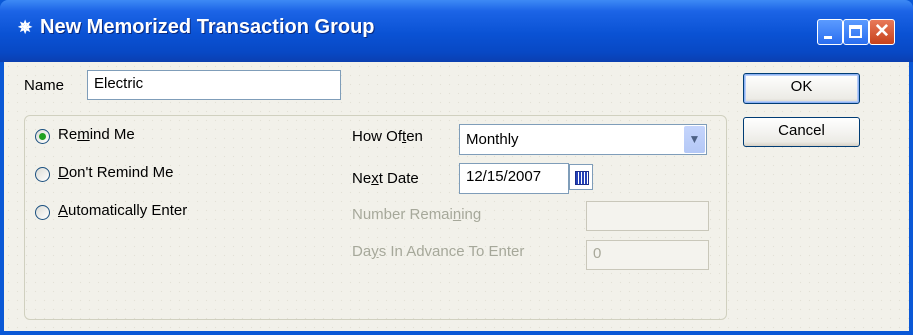  Describe the element at coordinates (214, 85) in the screenshot. I see `name-input: Electric` at that location.